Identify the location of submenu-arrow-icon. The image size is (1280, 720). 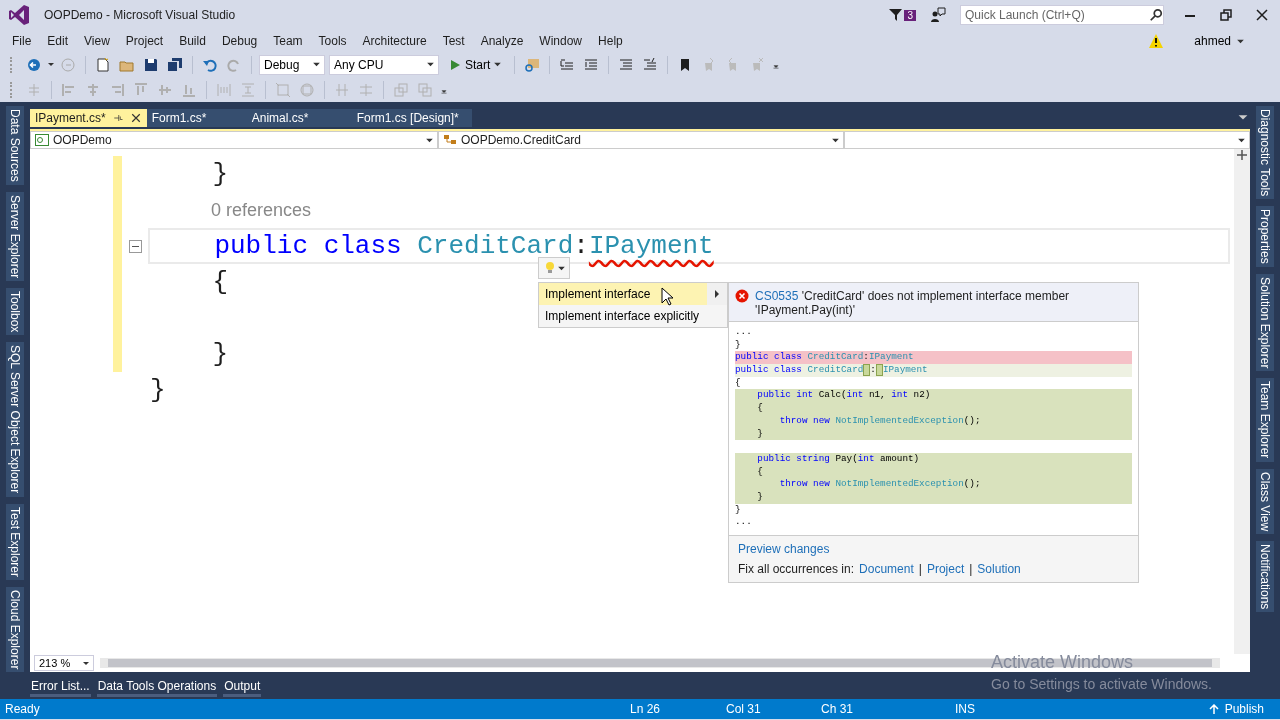
(717, 294).